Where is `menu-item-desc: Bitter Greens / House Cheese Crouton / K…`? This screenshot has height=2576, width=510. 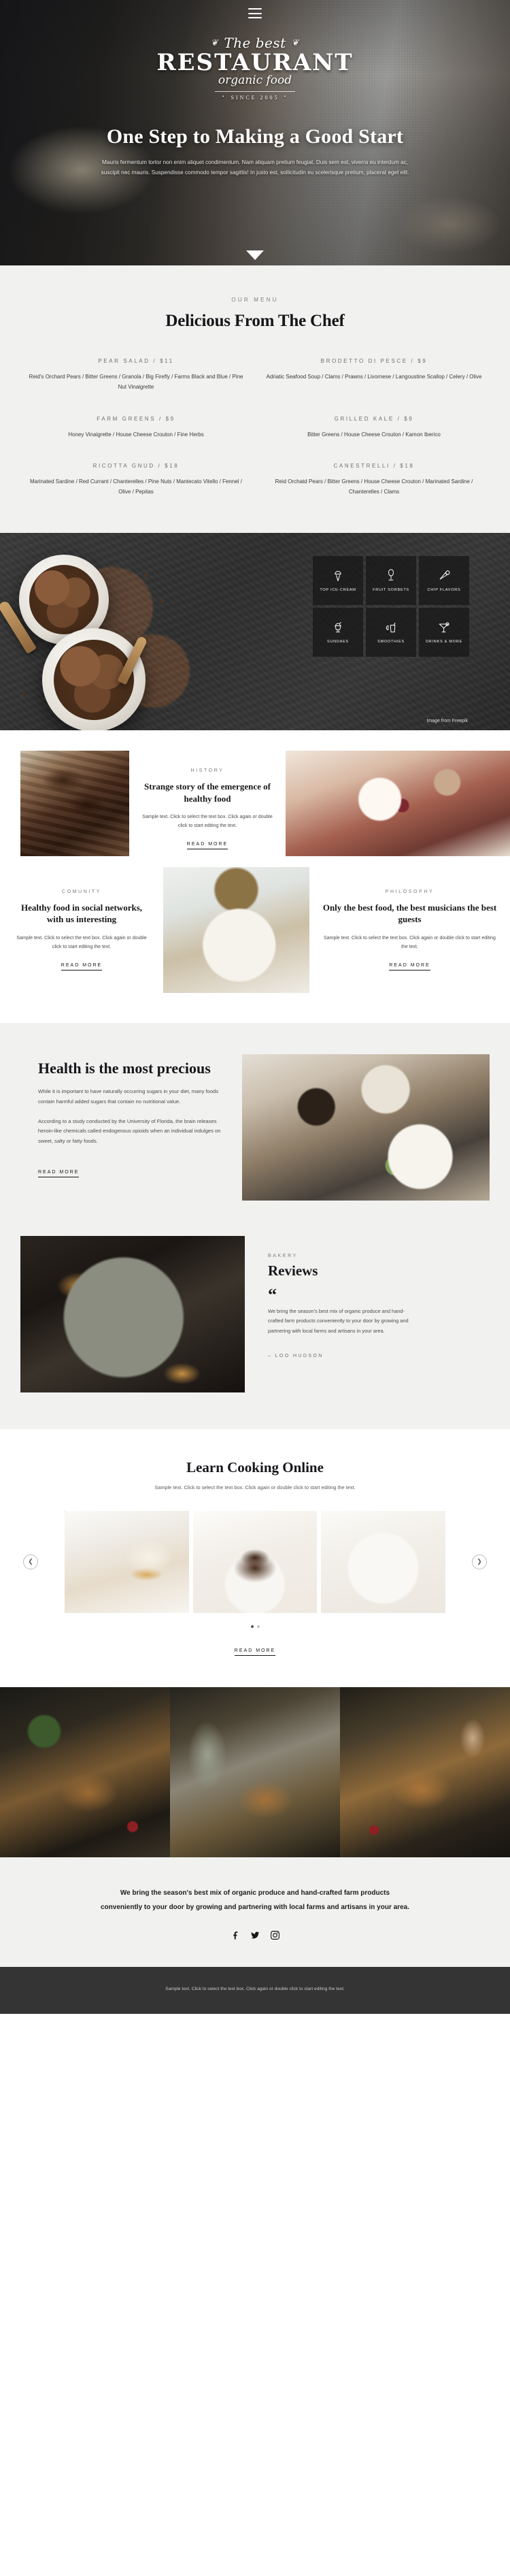 menu-item-desc: Bitter Greens / House Cheese Crouton / K… is located at coordinates (374, 434).